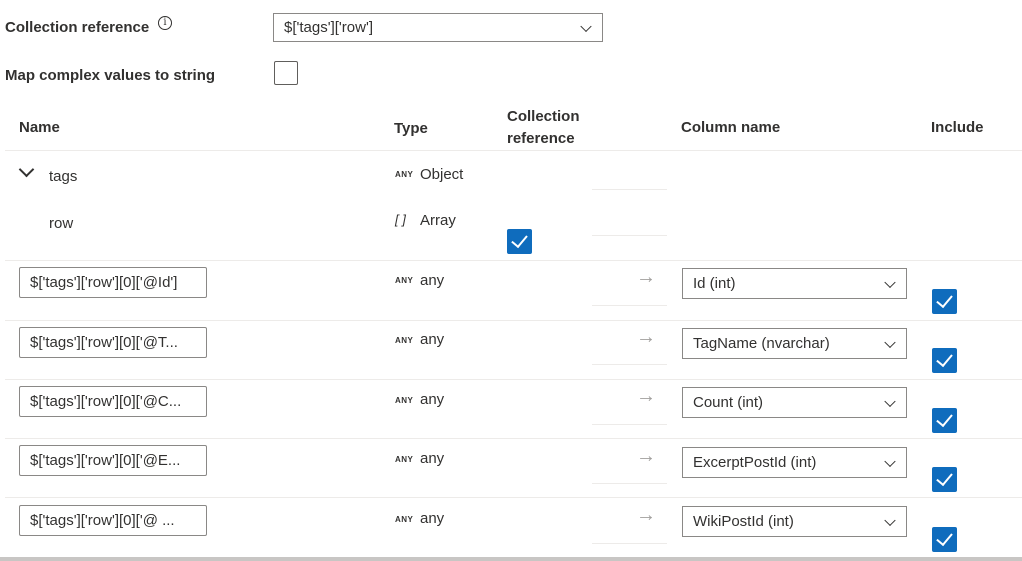 The height and width of the screenshot is (561, 1022). I want to click on collection-reference-select: $['tags']['row'], so click(438, 27).